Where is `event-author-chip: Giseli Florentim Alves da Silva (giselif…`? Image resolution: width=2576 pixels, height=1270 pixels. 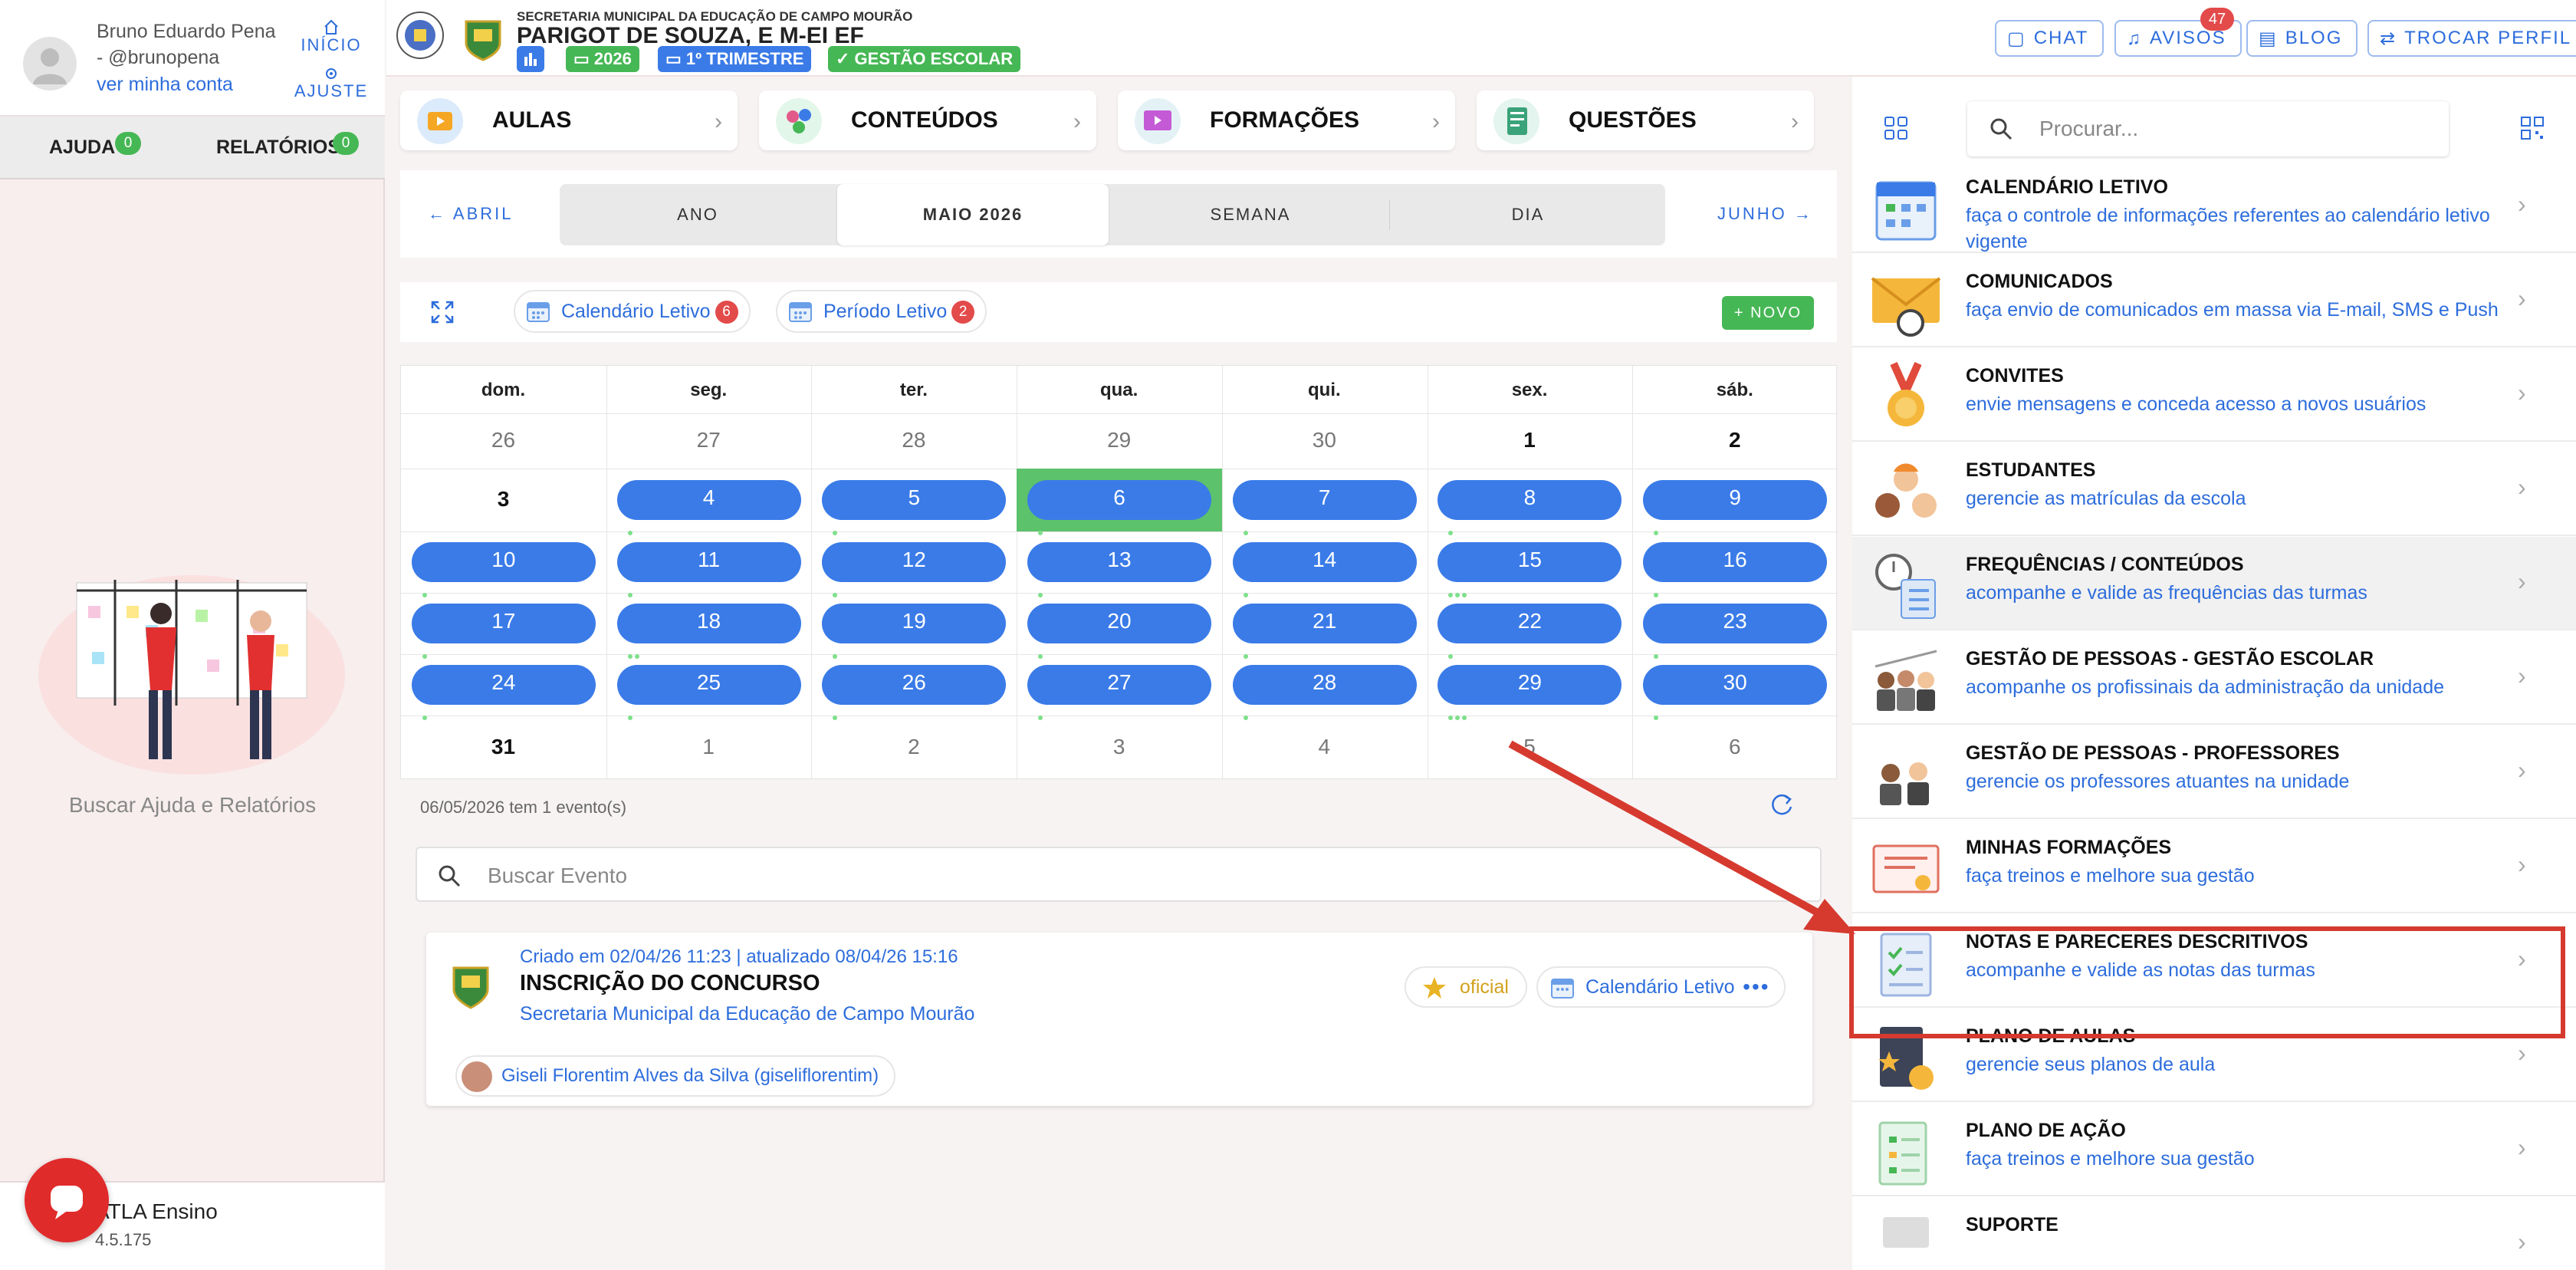
event-author-chip: Giseli Florentim Alves da Silva (giselif… is located at coordinates (675, 1076).